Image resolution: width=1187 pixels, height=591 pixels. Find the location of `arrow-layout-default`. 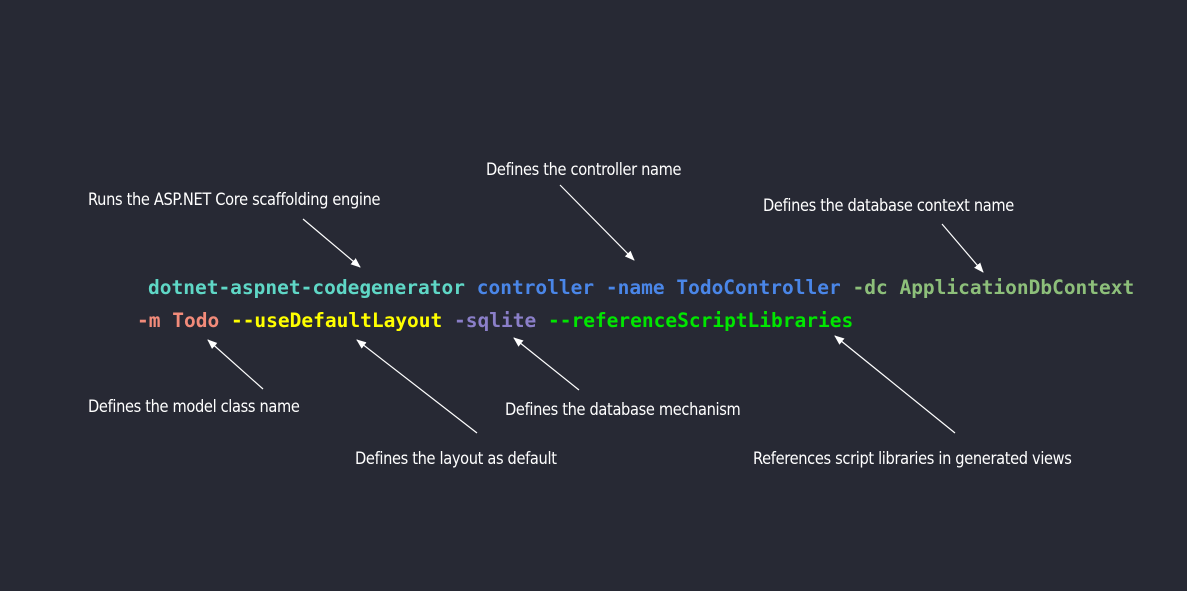

arrow-layout-default is located at coordinates (417, 386).